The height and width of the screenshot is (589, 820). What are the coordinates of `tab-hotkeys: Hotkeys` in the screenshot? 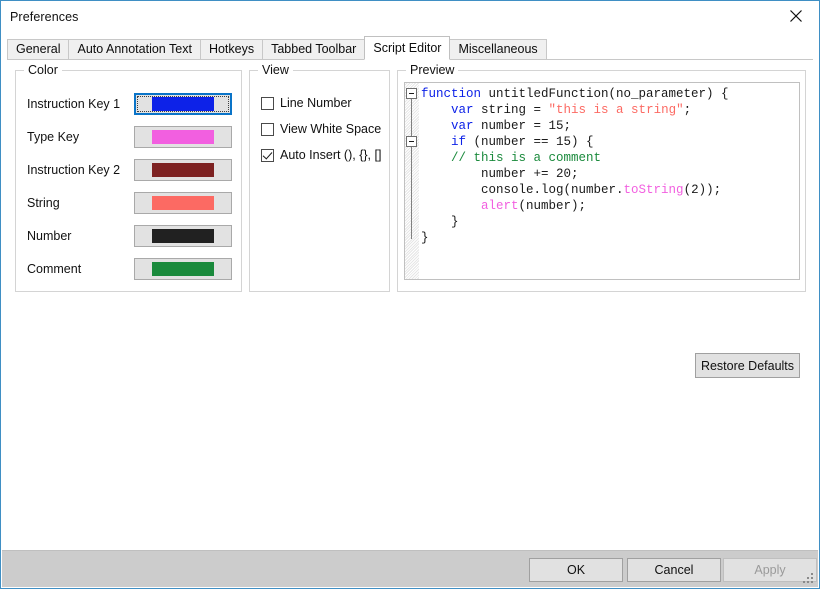 It's located at (231, 49).